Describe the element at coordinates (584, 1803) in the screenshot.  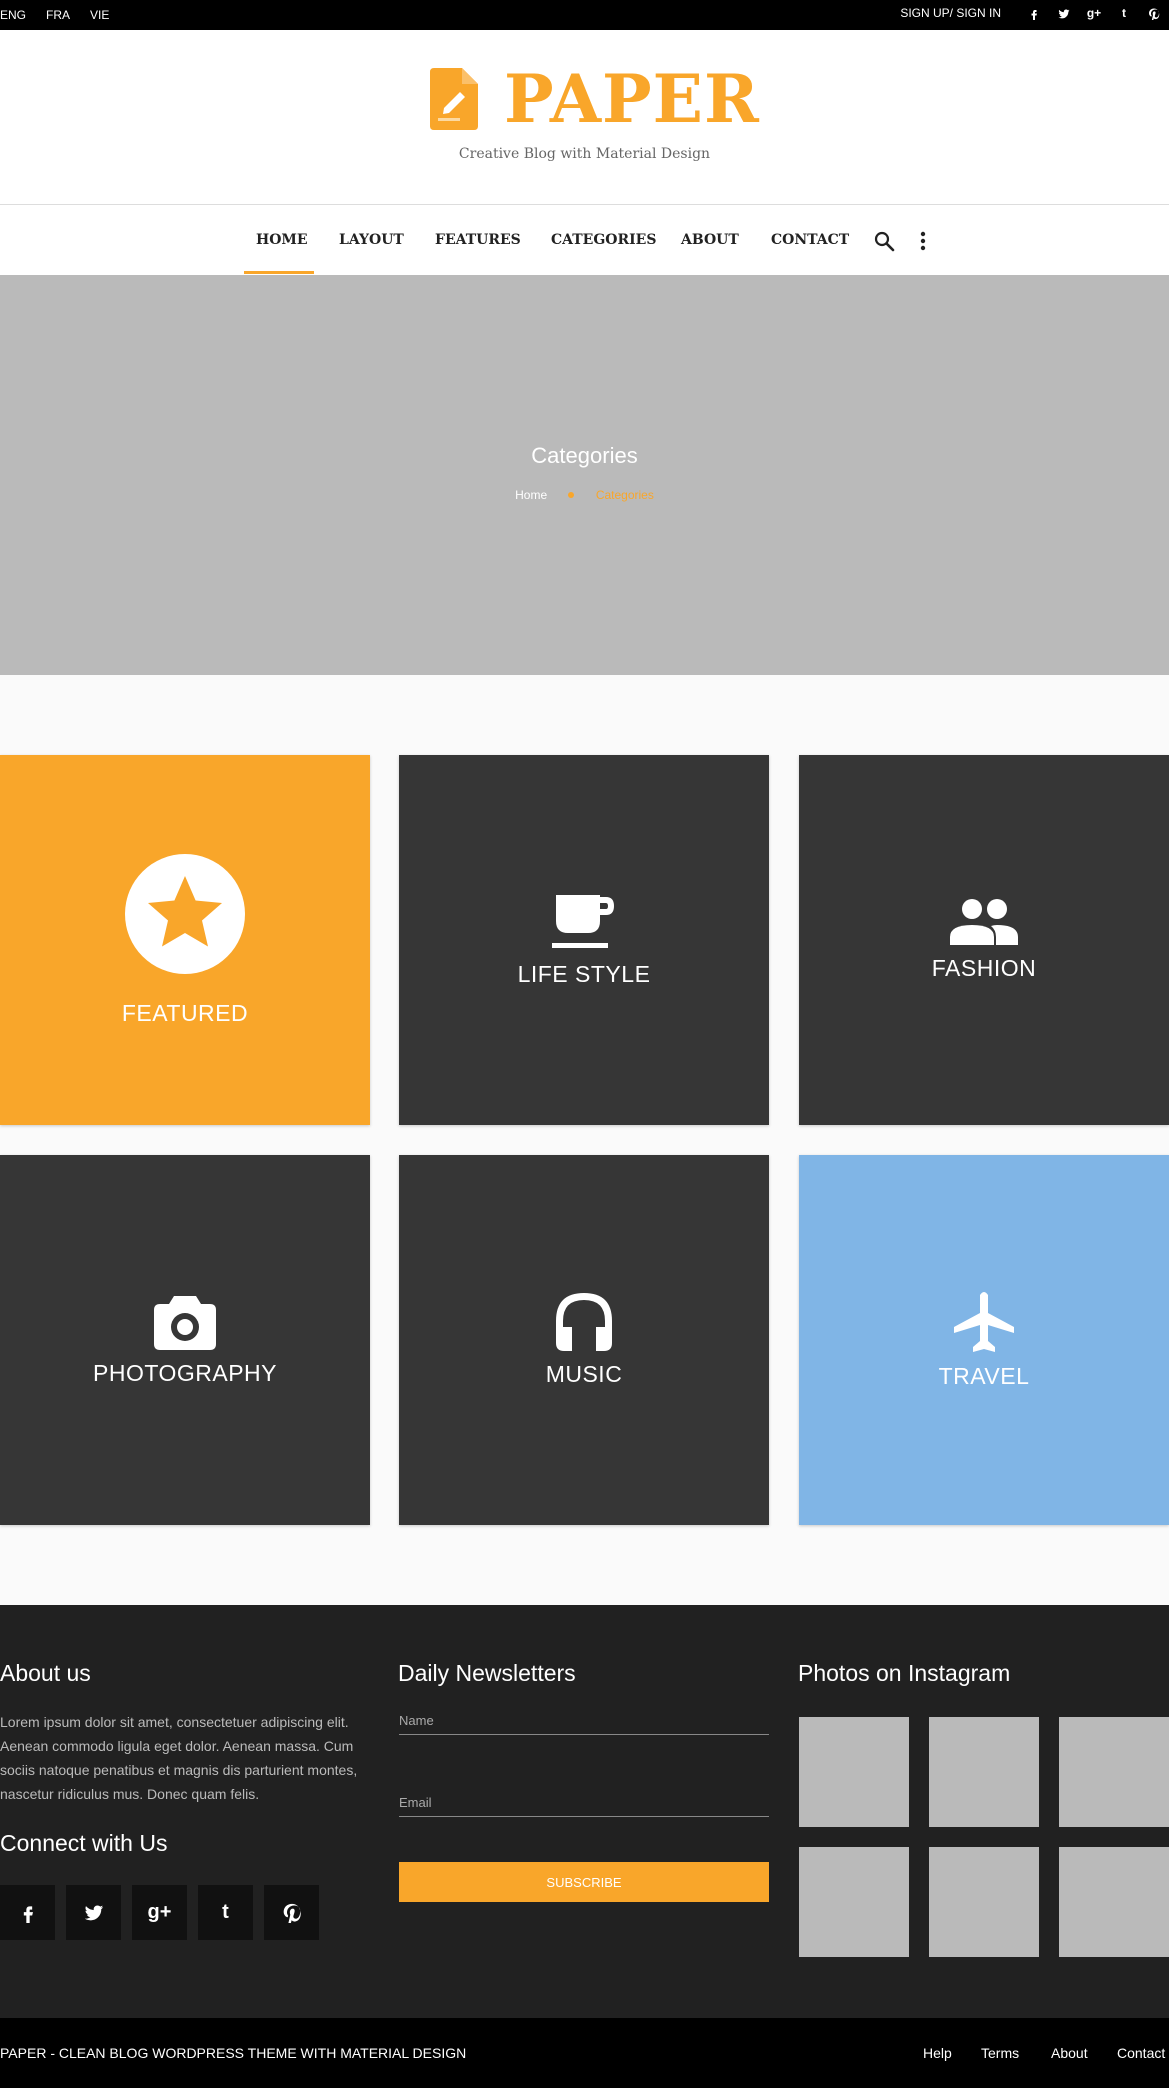
I see `newsletter-email-input` at that location.